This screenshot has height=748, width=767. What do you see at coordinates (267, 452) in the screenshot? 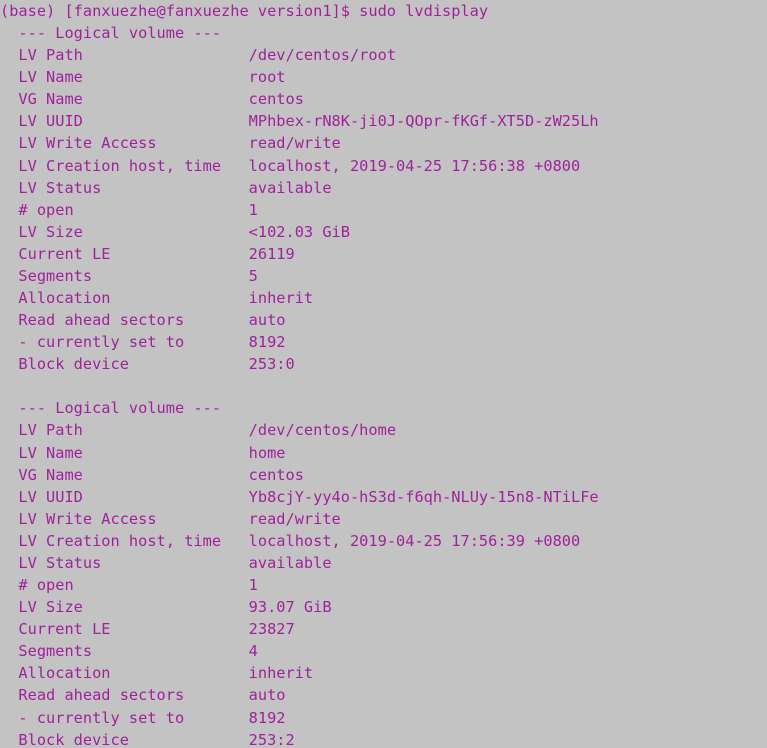
I see `lv-property-value: home` at bounding box center [267, 452].